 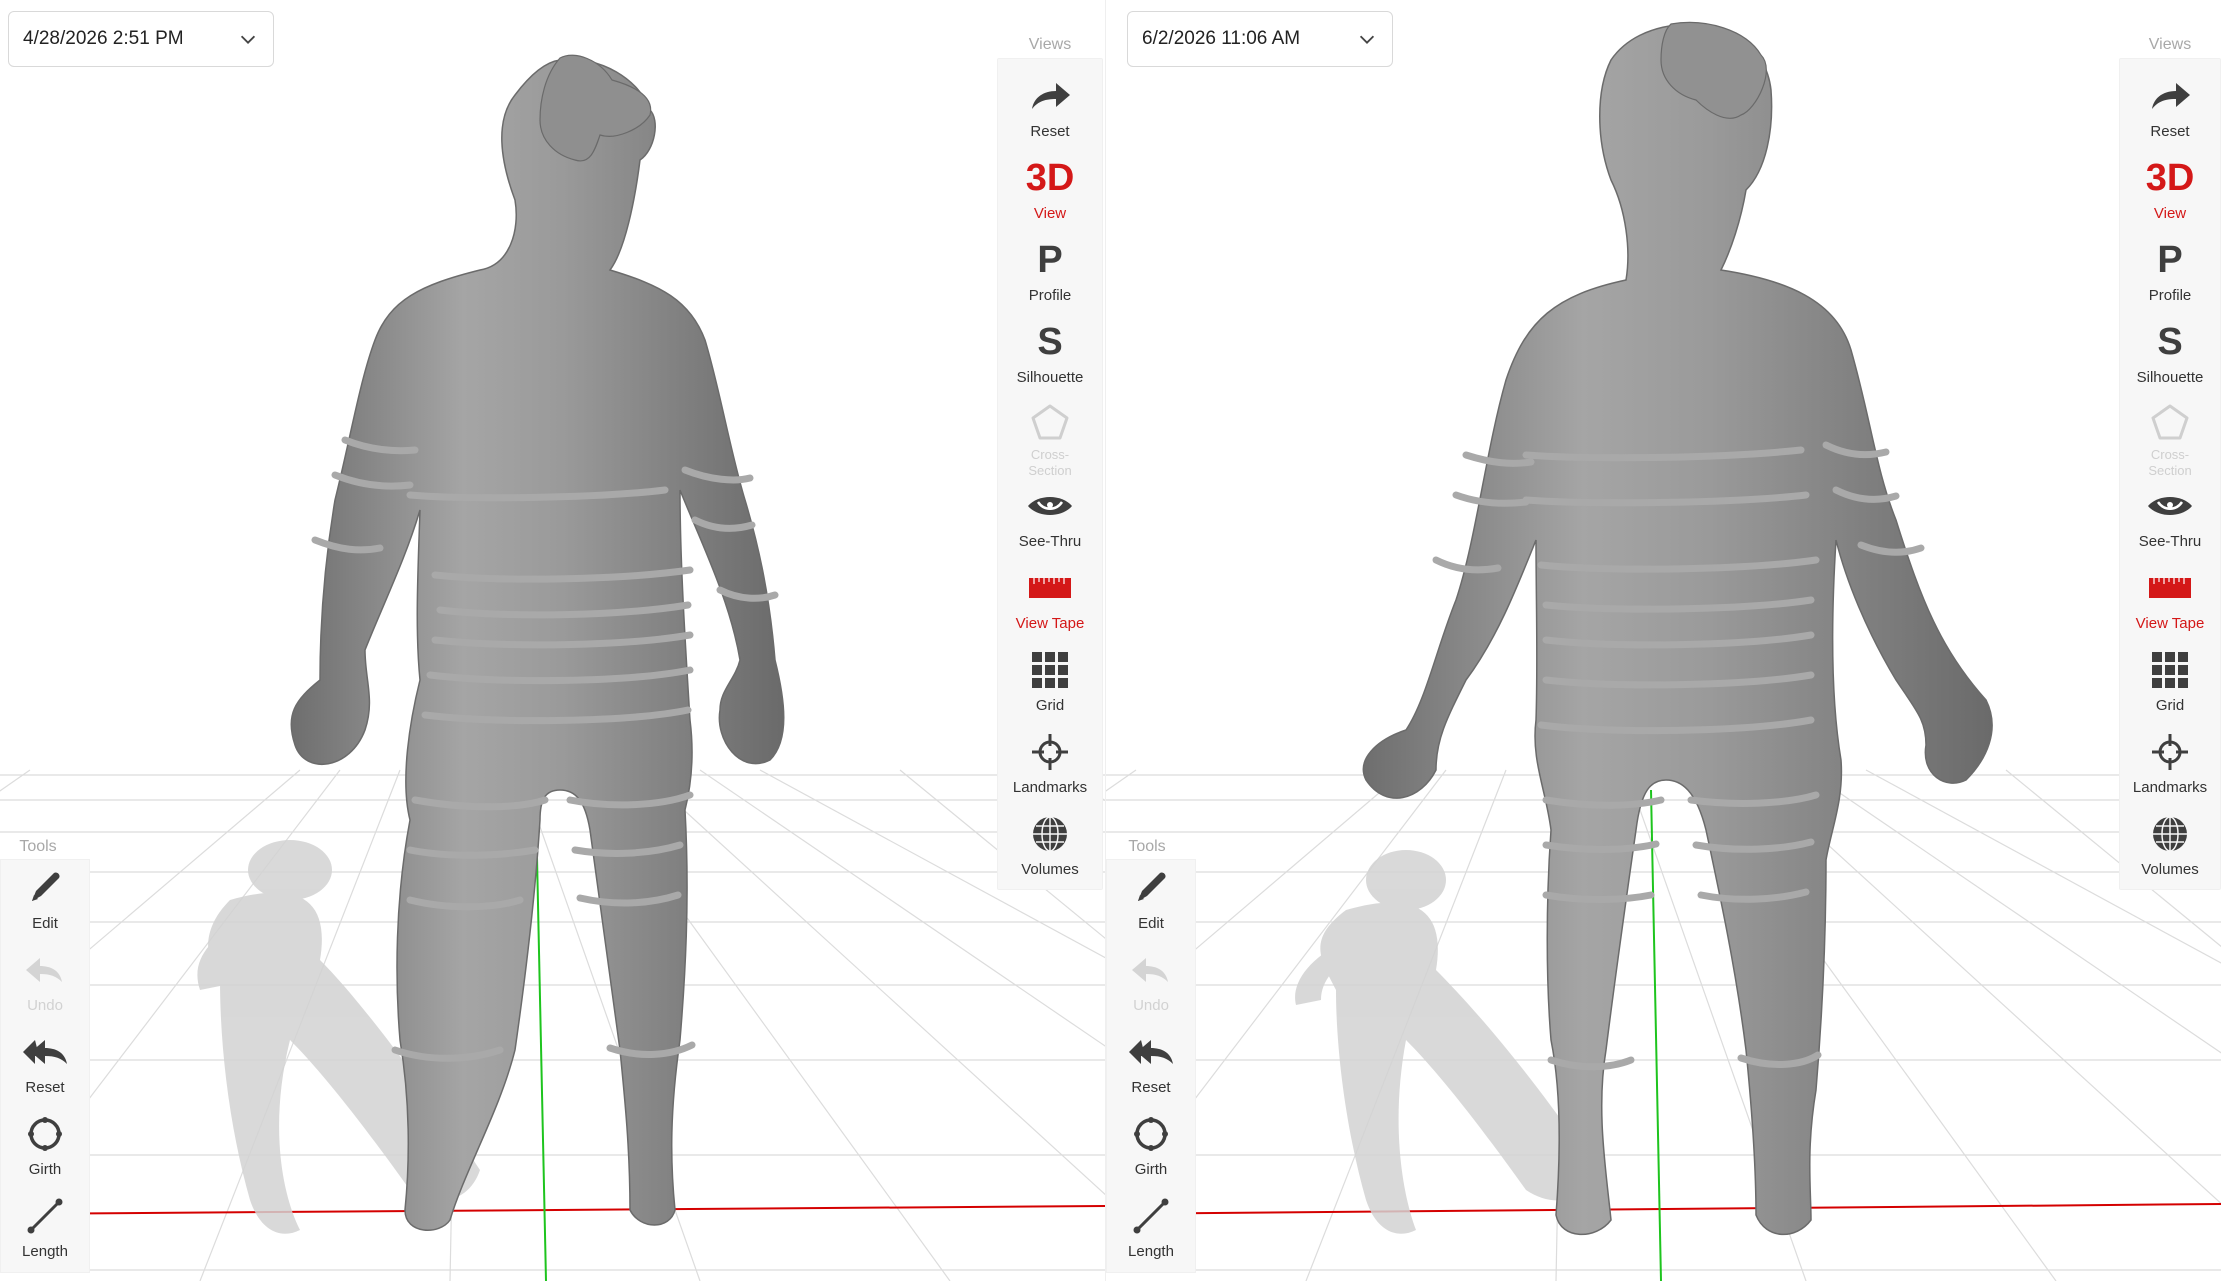 What do you see at coordinates (1051, 96) in the screenshot?
I see `redo-arrow-icon` at bounding box center [1051, 96].